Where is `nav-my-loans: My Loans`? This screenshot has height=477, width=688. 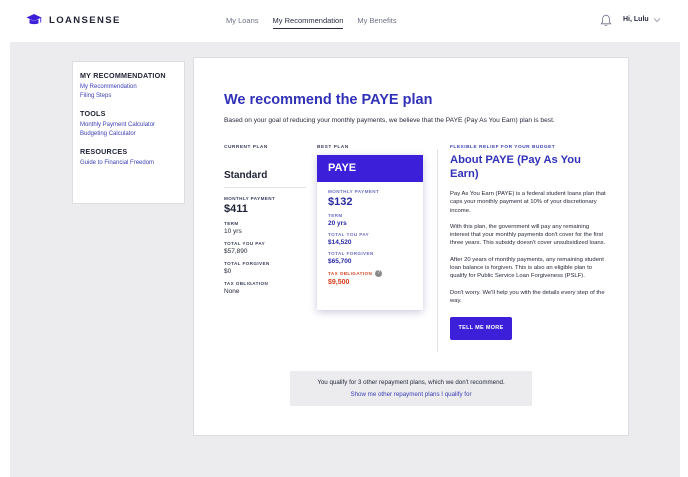 nav-my-loans: My Loans is located at coordinates (242, 22).